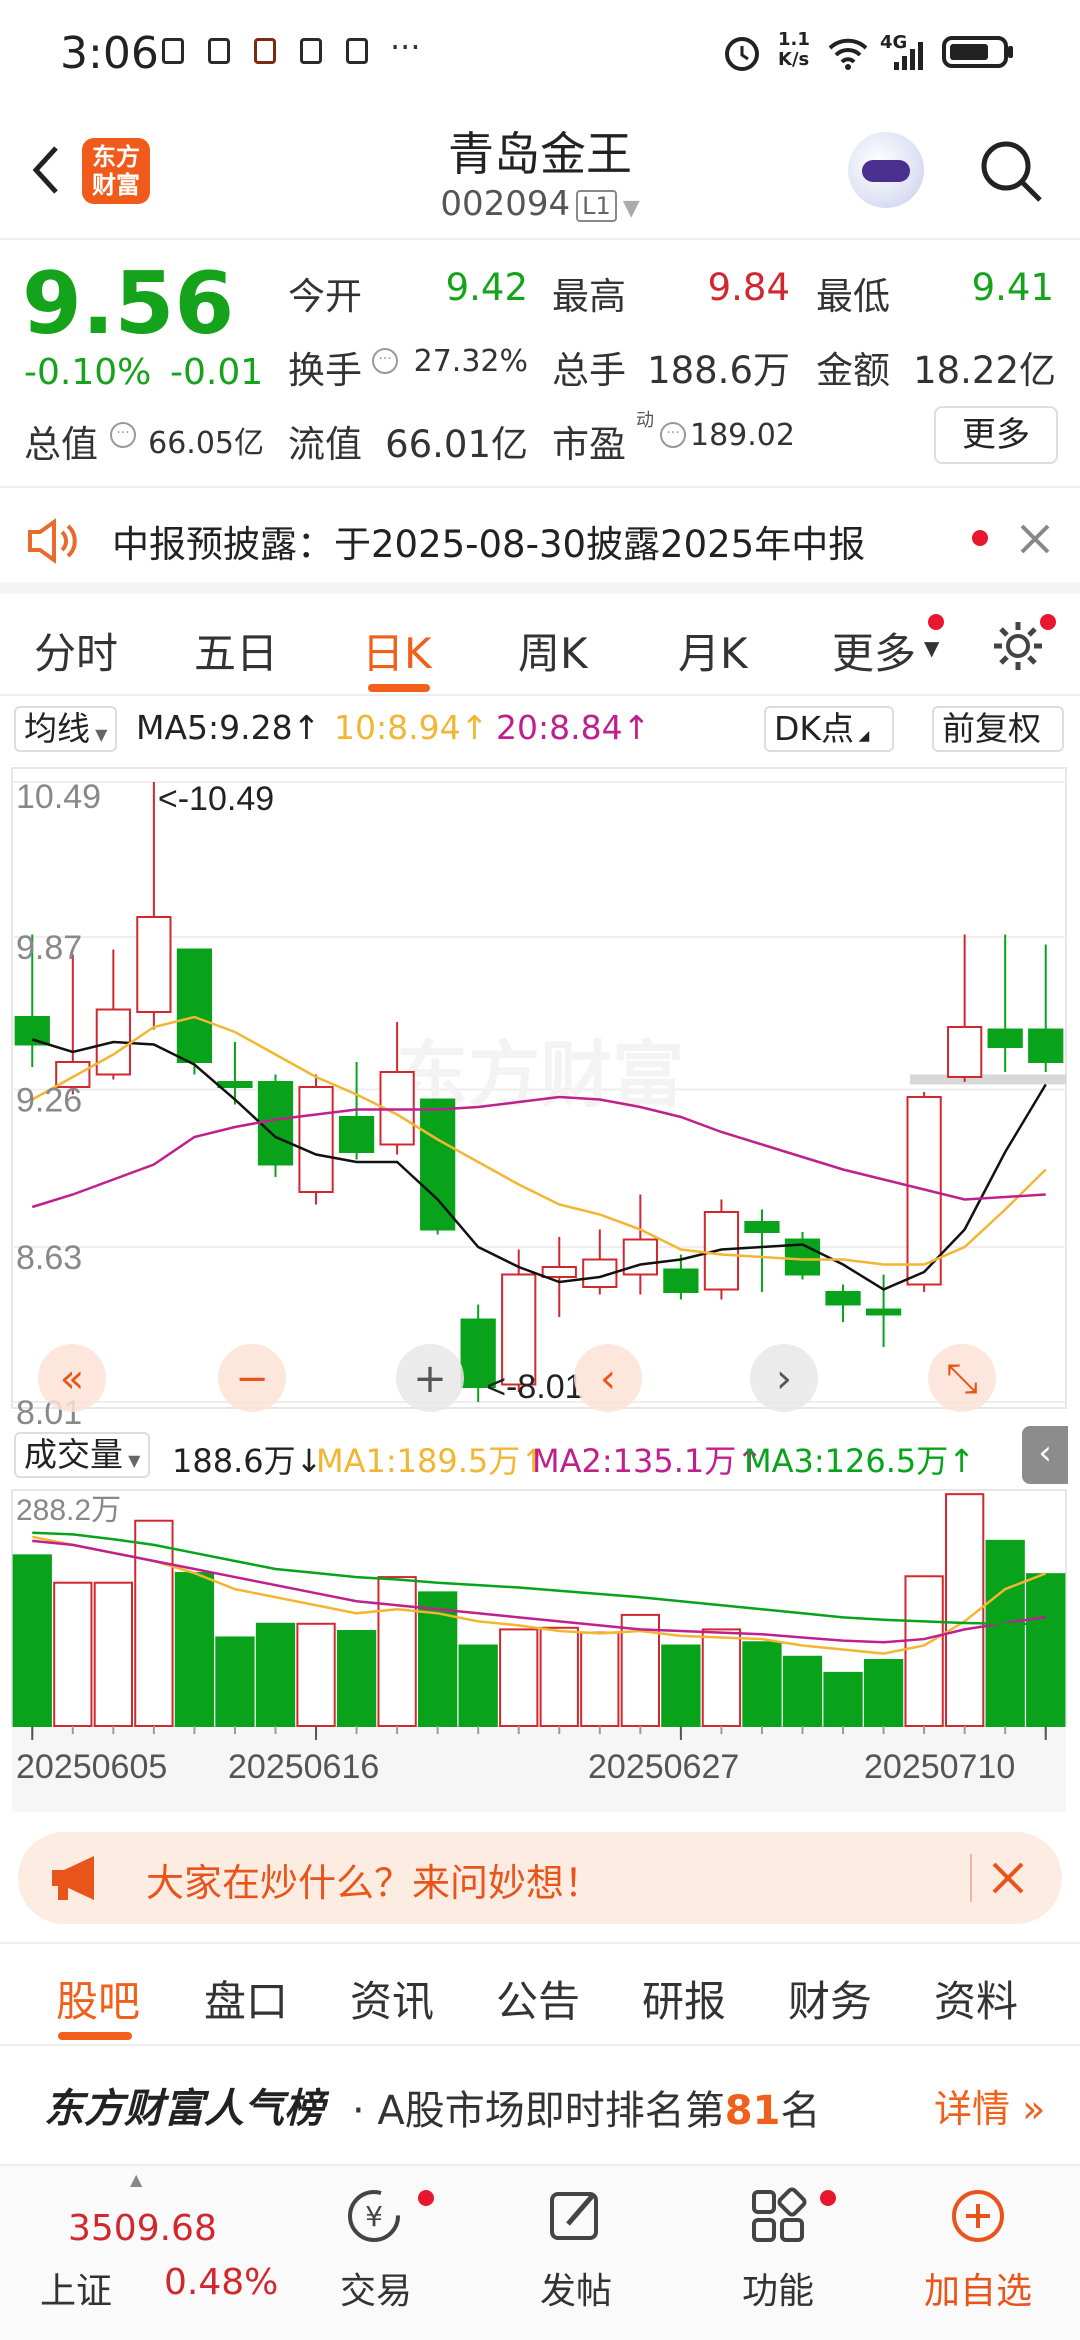 This screenshot has width=1080, height=2340. What do you see at coordinates (505, 204) in the screenshot?
I see `stock-code: 002094` at bounding box center [505, 204].